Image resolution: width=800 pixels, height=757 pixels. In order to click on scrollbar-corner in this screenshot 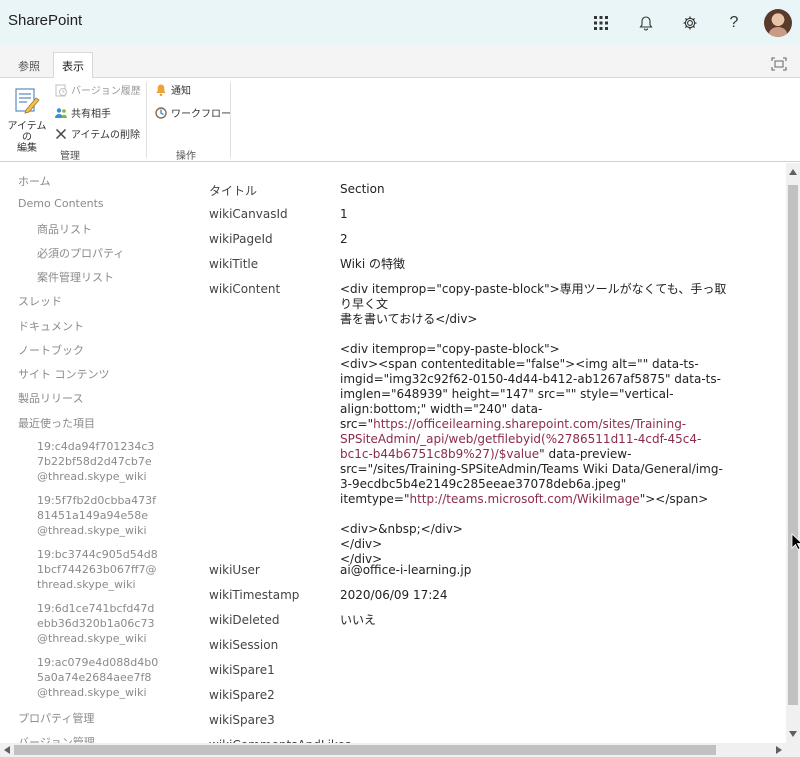, I will do `click(793, 750)`.